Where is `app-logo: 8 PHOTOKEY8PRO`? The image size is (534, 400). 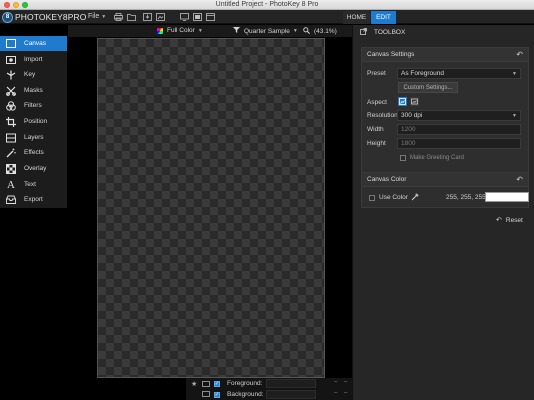
app-logo: 8 PHOTOKEY8PRO is located at coordinates (44, 17).